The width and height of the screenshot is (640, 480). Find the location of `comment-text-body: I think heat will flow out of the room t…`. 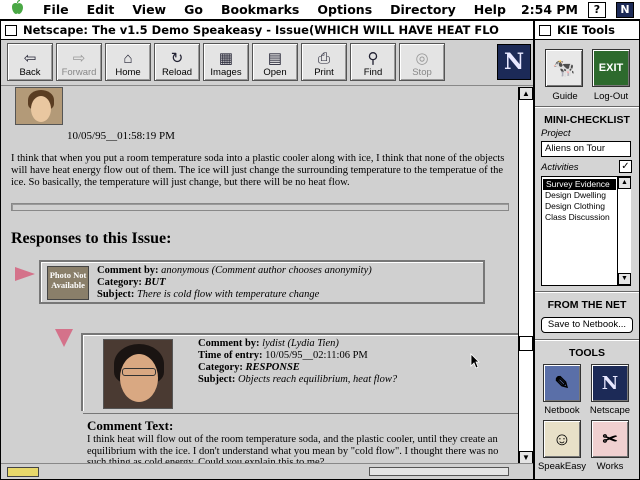

comment-text-body: I think heat will flow out of the room t… is located at coordinates (293, 449).